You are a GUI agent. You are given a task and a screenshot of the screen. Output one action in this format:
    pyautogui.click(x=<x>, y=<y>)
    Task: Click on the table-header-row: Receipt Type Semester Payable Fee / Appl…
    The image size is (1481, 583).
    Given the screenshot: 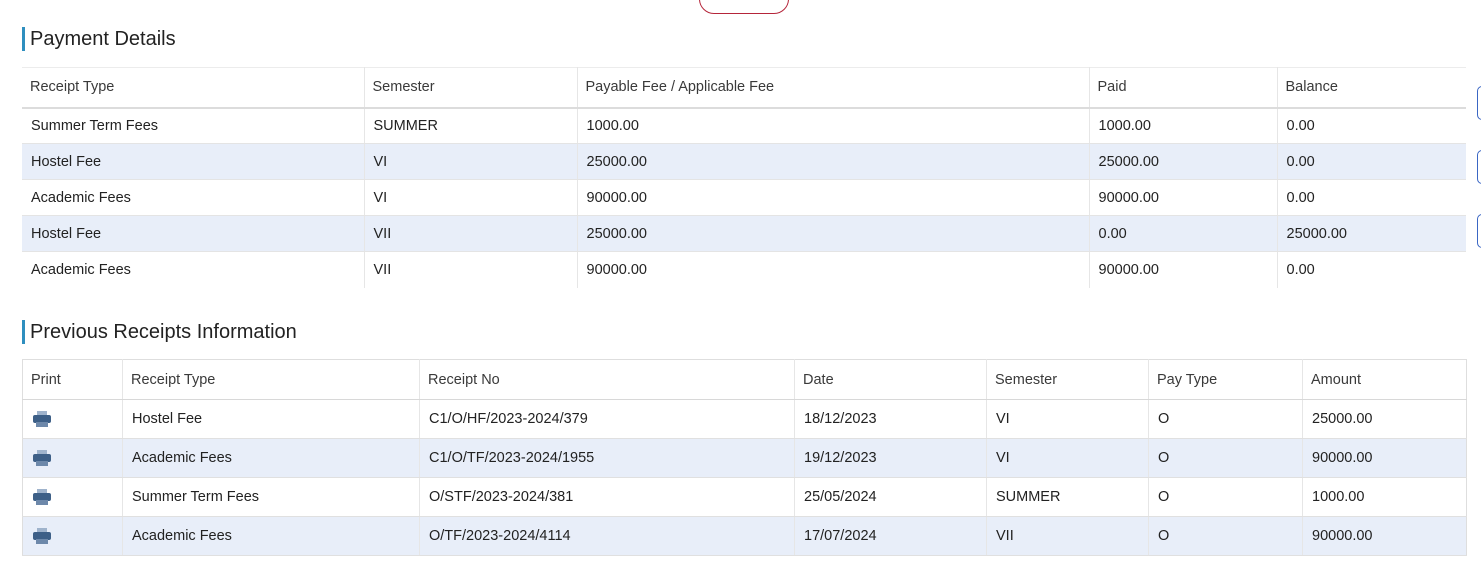 What is the action you would take?
    pyautogui.click(x=744, y=88)
    